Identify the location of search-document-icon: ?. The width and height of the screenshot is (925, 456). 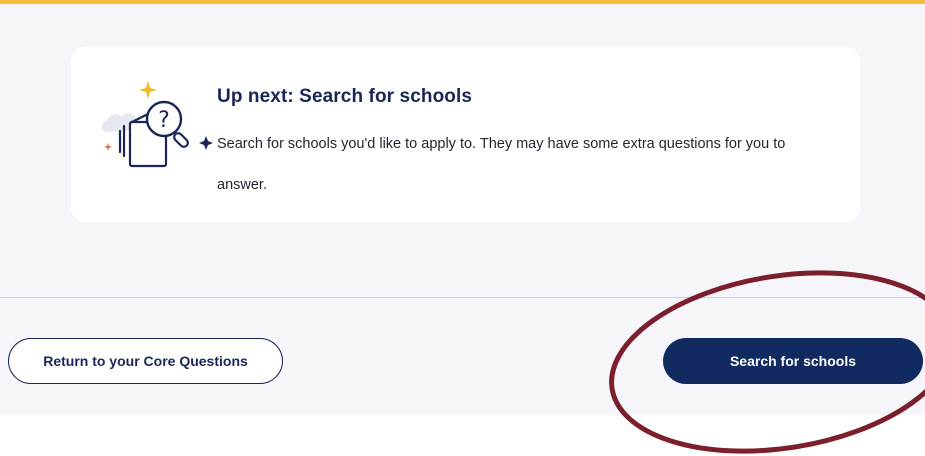
(158, 125).